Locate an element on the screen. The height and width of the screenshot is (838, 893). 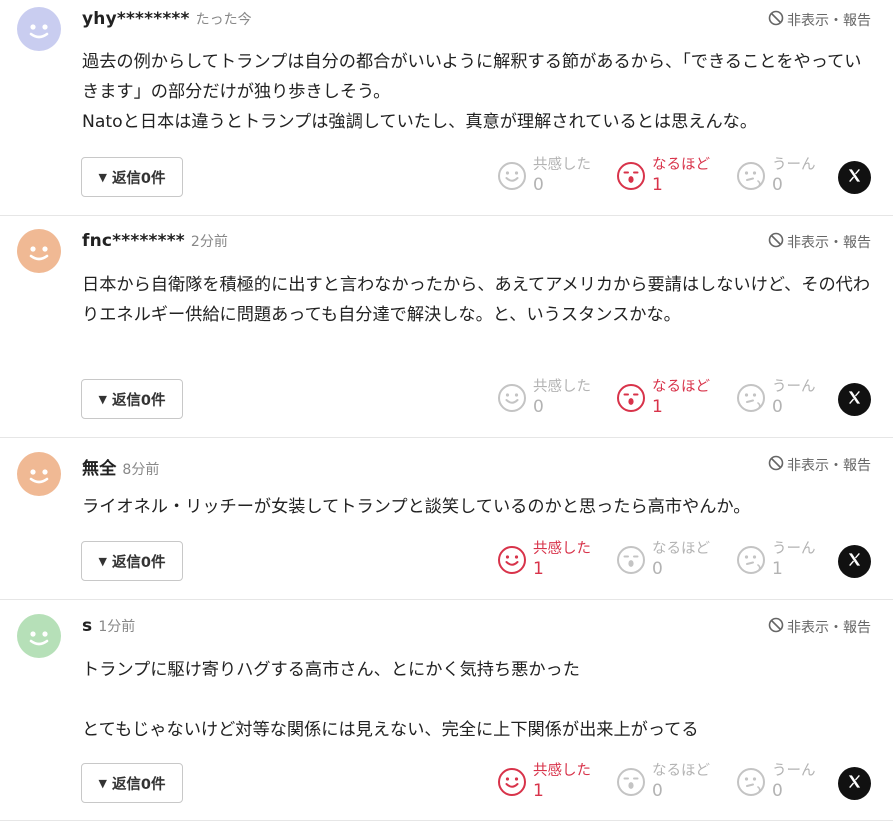
comment-header: fnc******** 2分前 is located at coordinates (155, 243).